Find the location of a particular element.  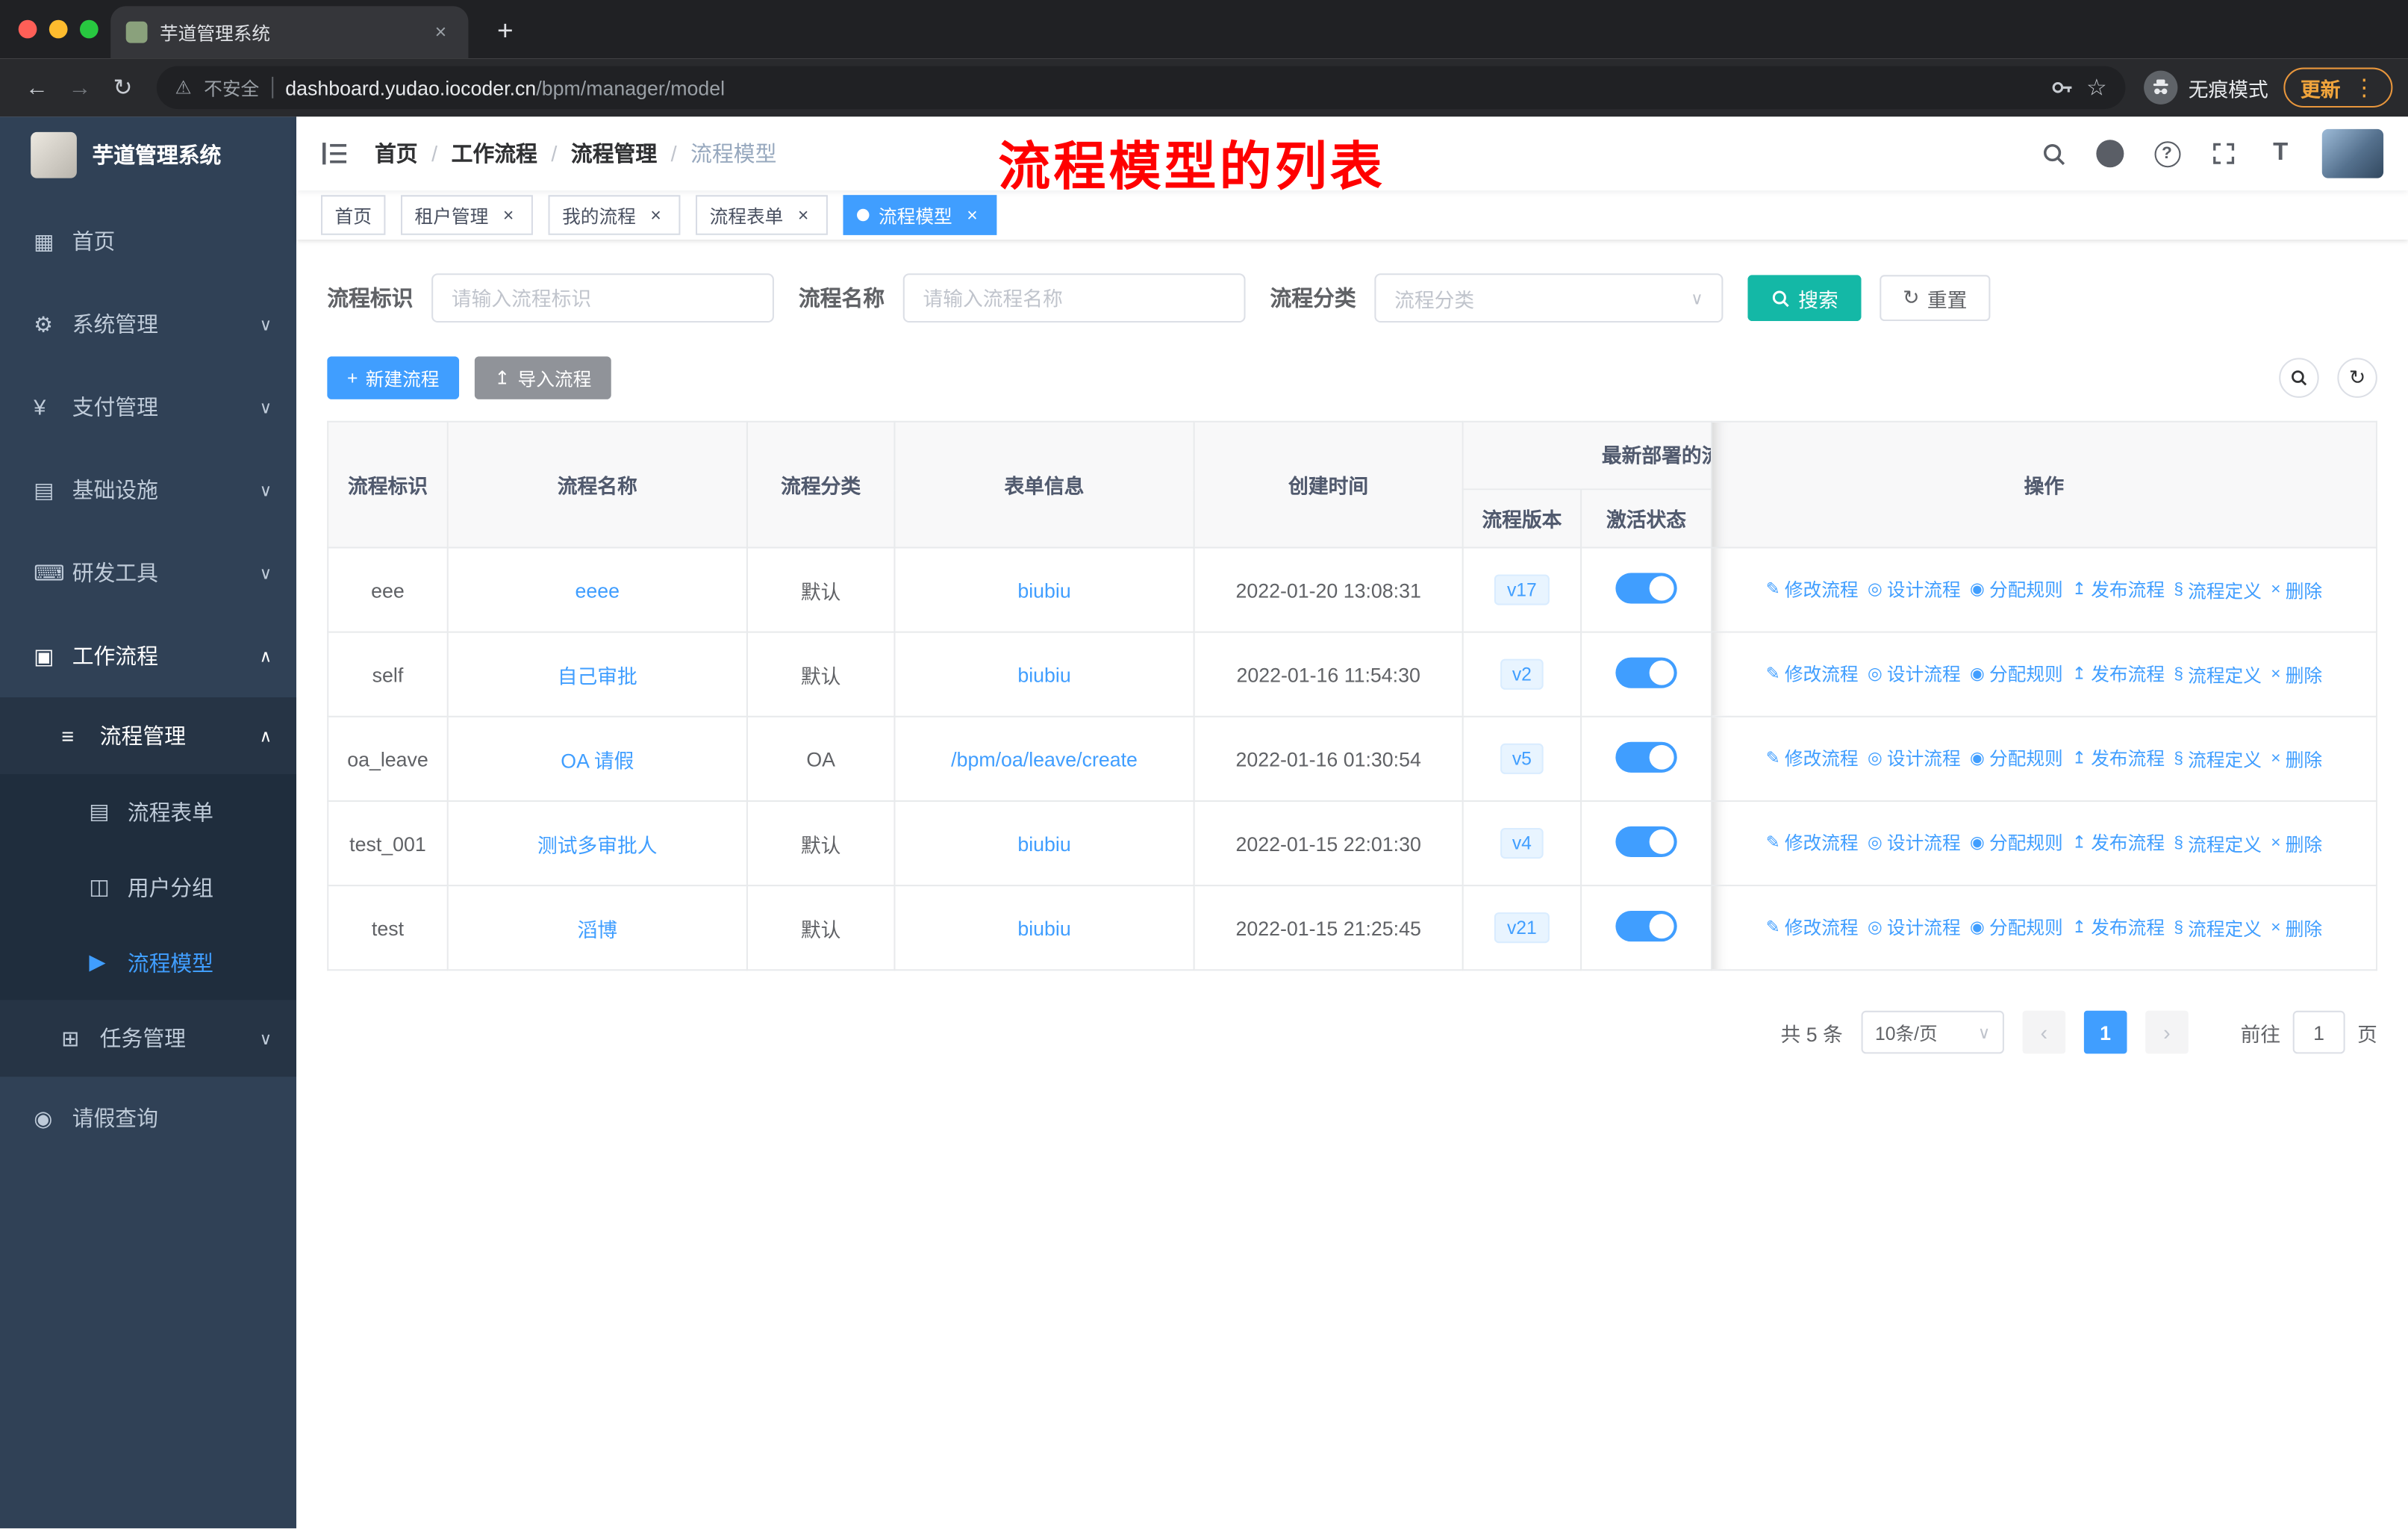

font-size-icon: T is located at coordinates (2280, 153).